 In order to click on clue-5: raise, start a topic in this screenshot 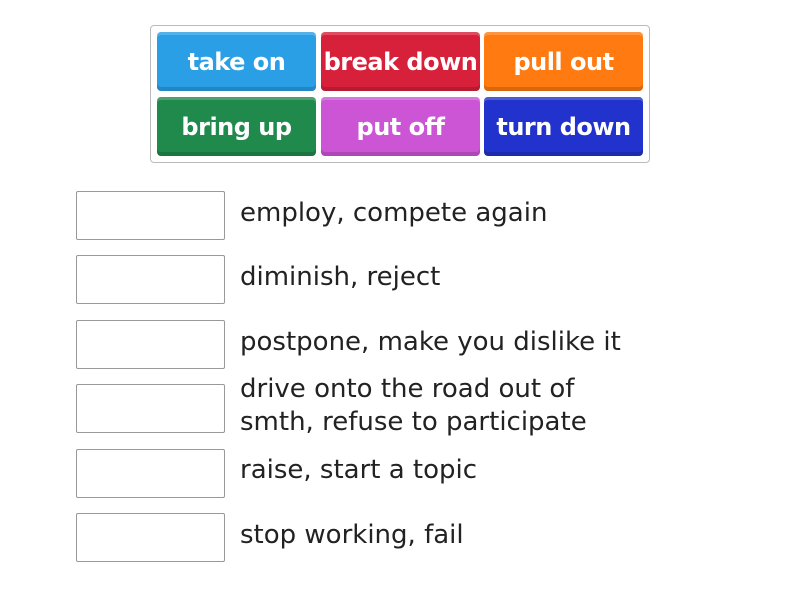, I will do `click(359, 470)`.